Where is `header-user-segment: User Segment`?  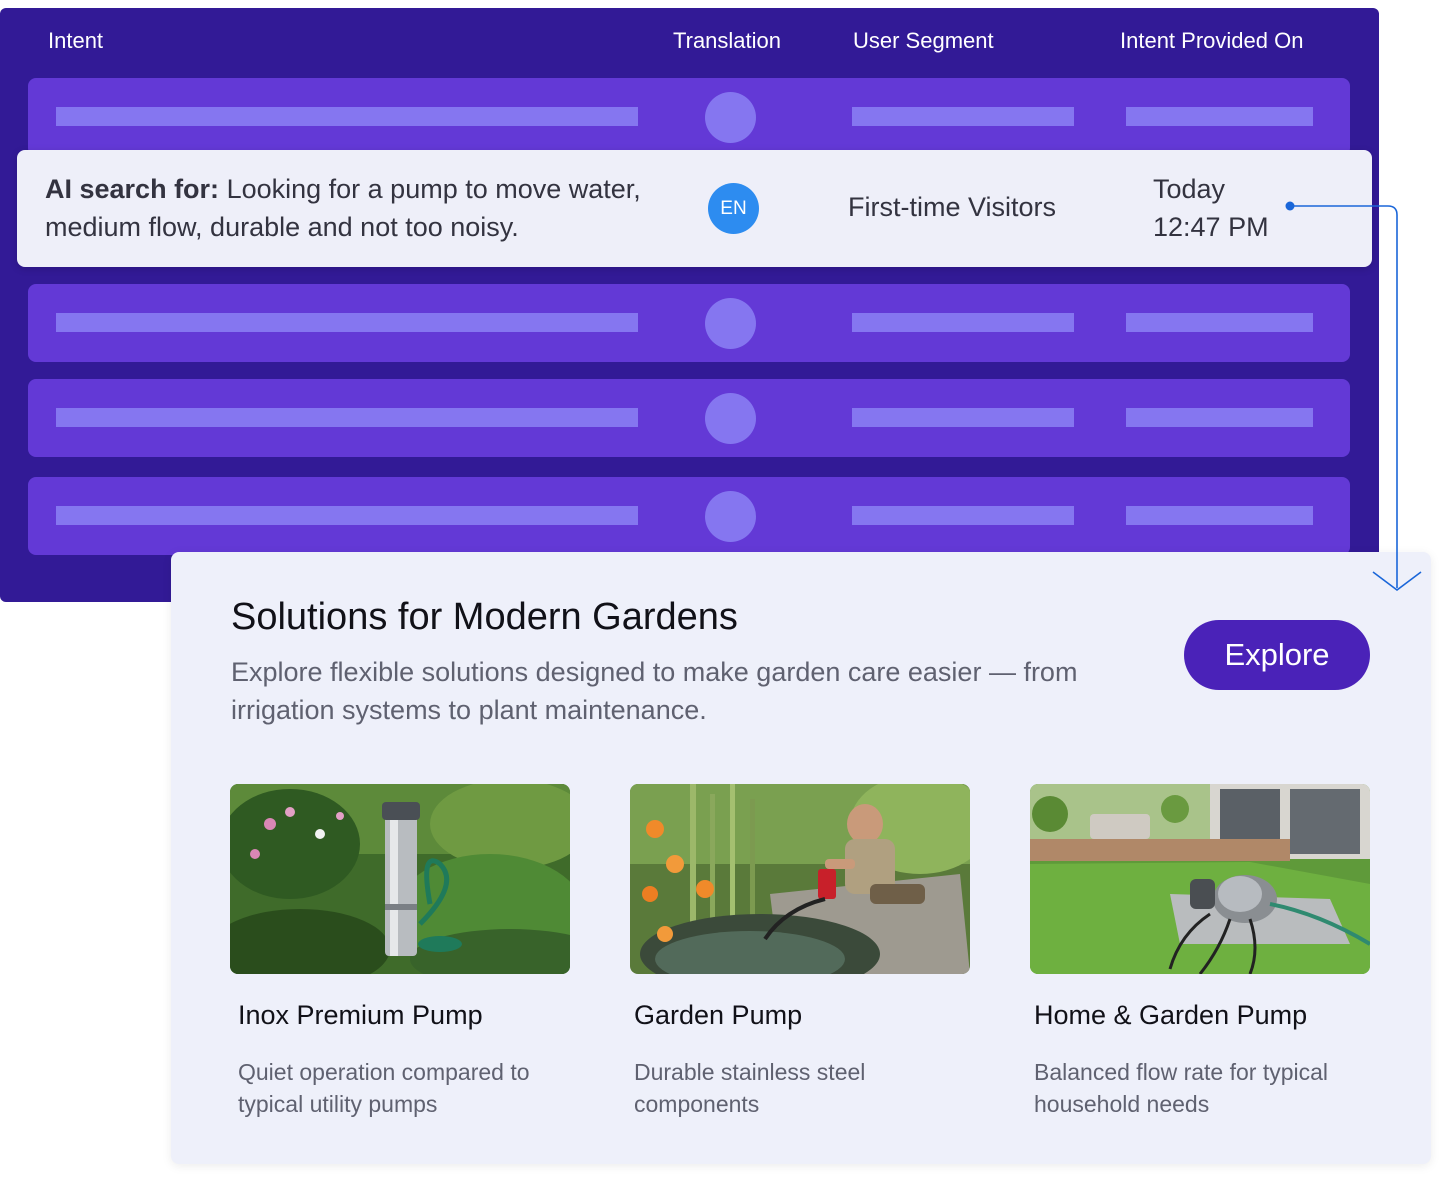
header-user-segment: User Segment is located at coordinates (923, 41).